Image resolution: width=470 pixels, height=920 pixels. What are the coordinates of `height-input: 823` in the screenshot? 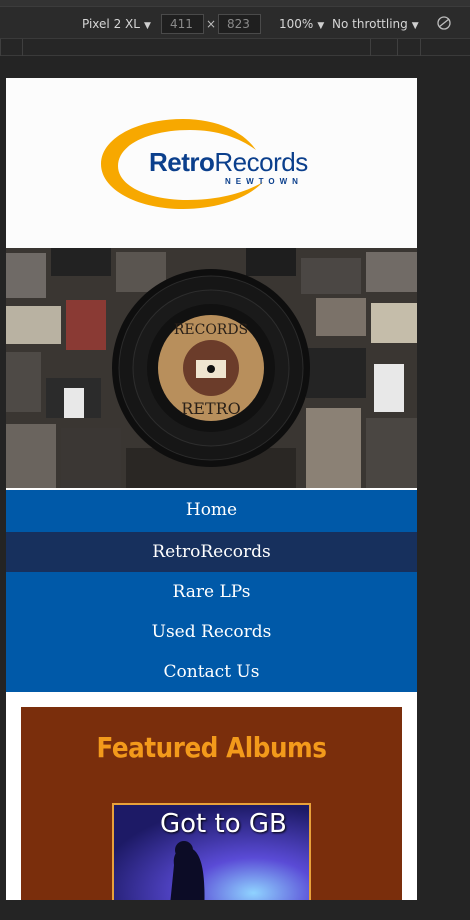 It's located at (239, 24).